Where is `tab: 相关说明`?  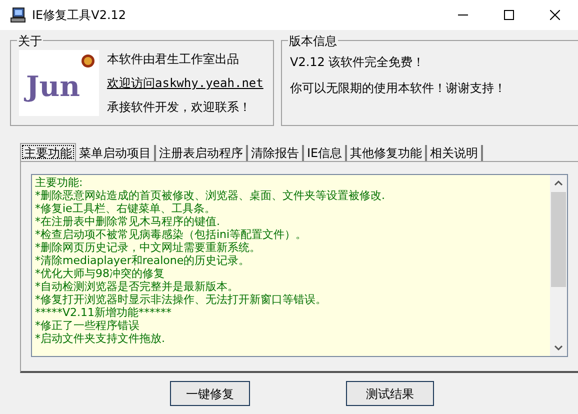
tab: 相关说明 is located at coordinates (455, 153).